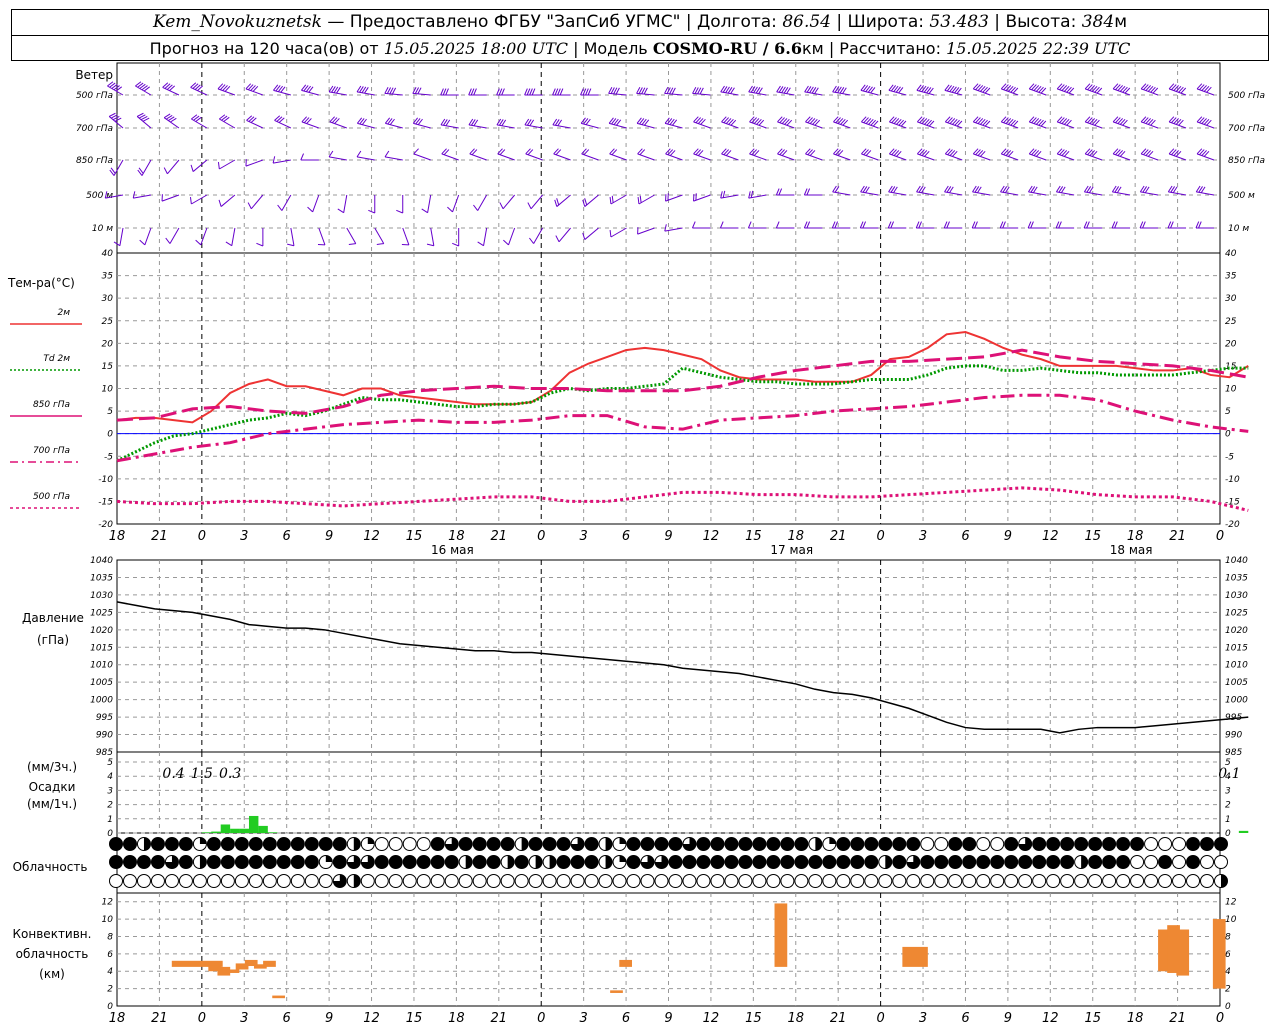 This screenshot has width=1280, height=1024. Describe the element at coordinates (1228, 820) in the screenshot. I see `precip-tick-right: 1` at that location.